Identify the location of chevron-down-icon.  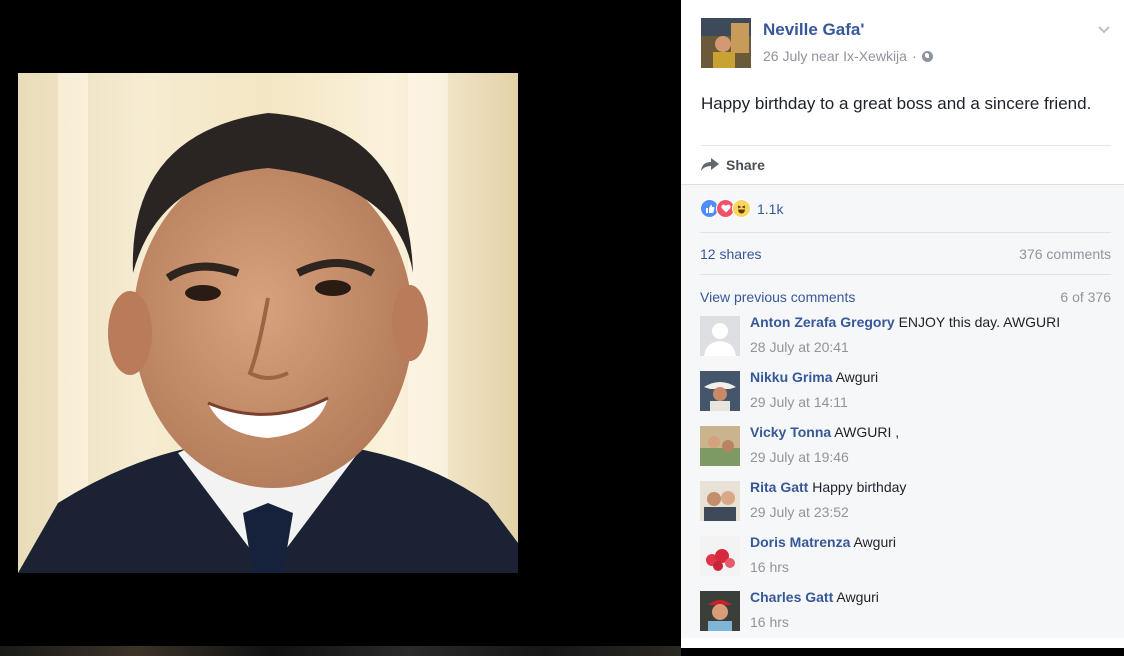
(1104, 28).